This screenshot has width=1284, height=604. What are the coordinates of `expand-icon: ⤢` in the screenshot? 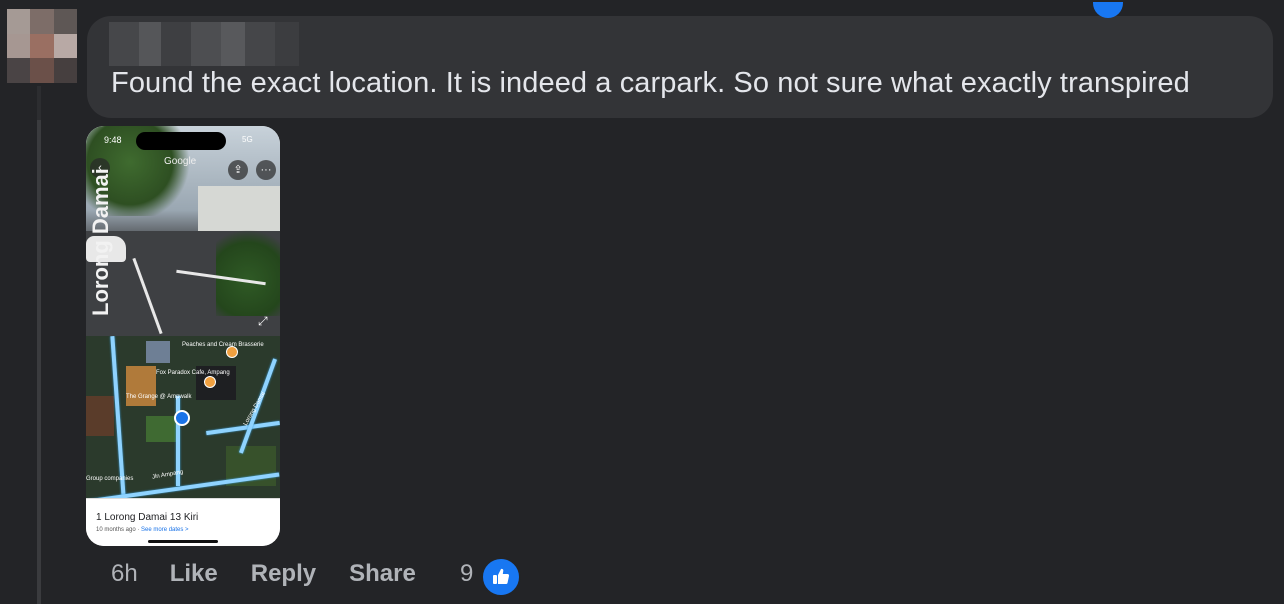 It's located at (263, 321).